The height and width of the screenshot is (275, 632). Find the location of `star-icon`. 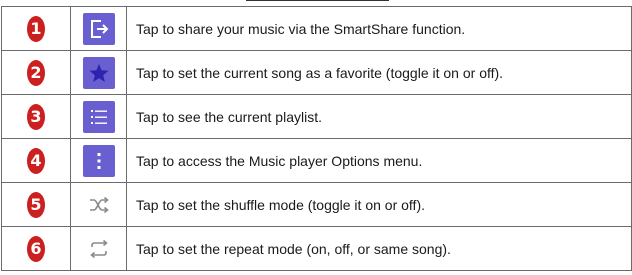

star-icon is located at coordinates (98, 72).